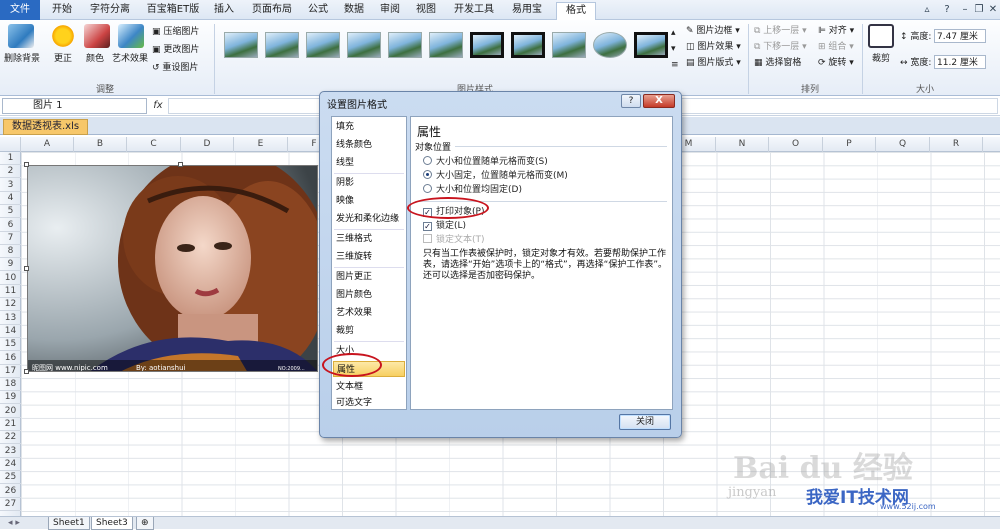 Image resolution: width=1000 pixels, height=530 pixels. What do you see at coordinates (46, 127) in the screenshot?
I see `workbook-tab: 数据透视表.xls` at bounding box center [46, 127].